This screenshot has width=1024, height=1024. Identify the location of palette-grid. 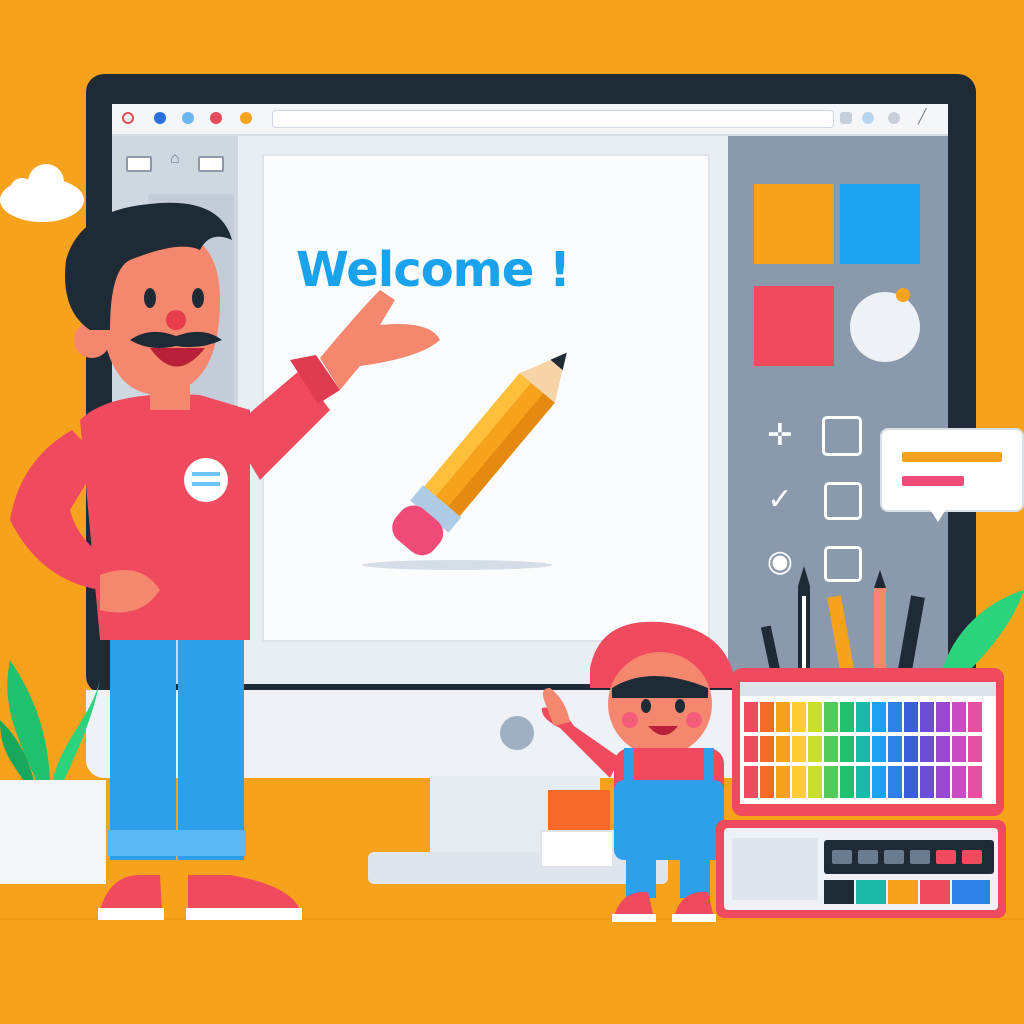
(775, 869).